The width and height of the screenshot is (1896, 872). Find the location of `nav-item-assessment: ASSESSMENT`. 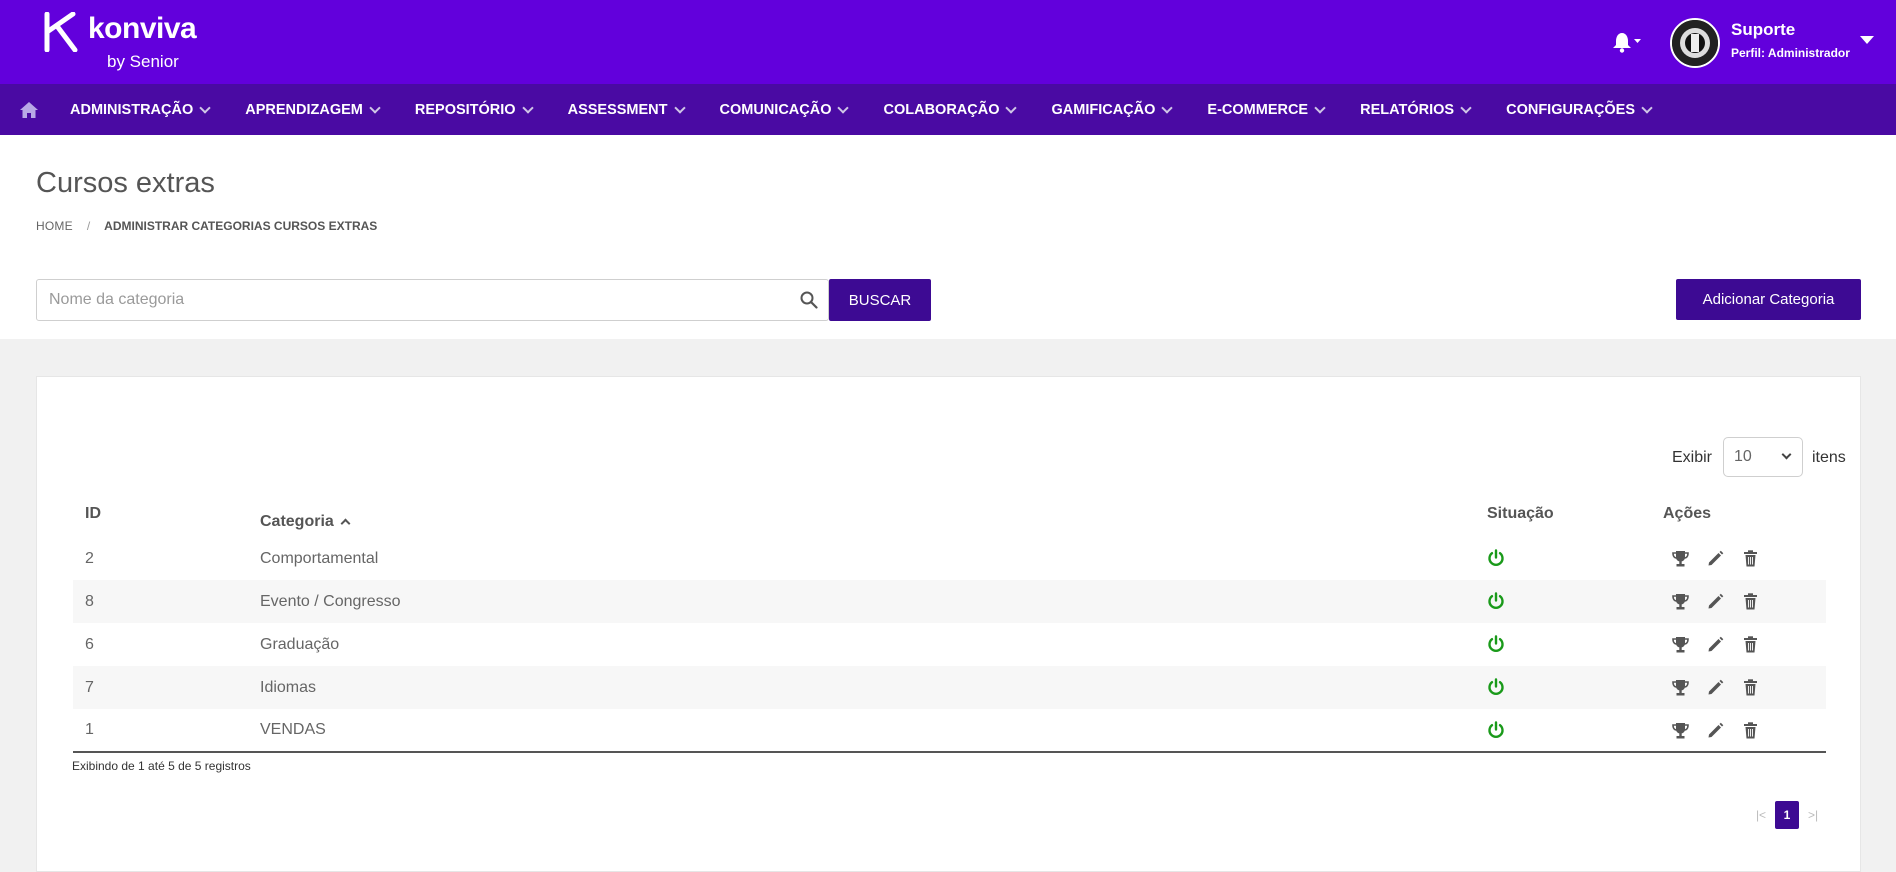

nav-item-assessment: ASSESSMENT is located at coordinates (626, 109).